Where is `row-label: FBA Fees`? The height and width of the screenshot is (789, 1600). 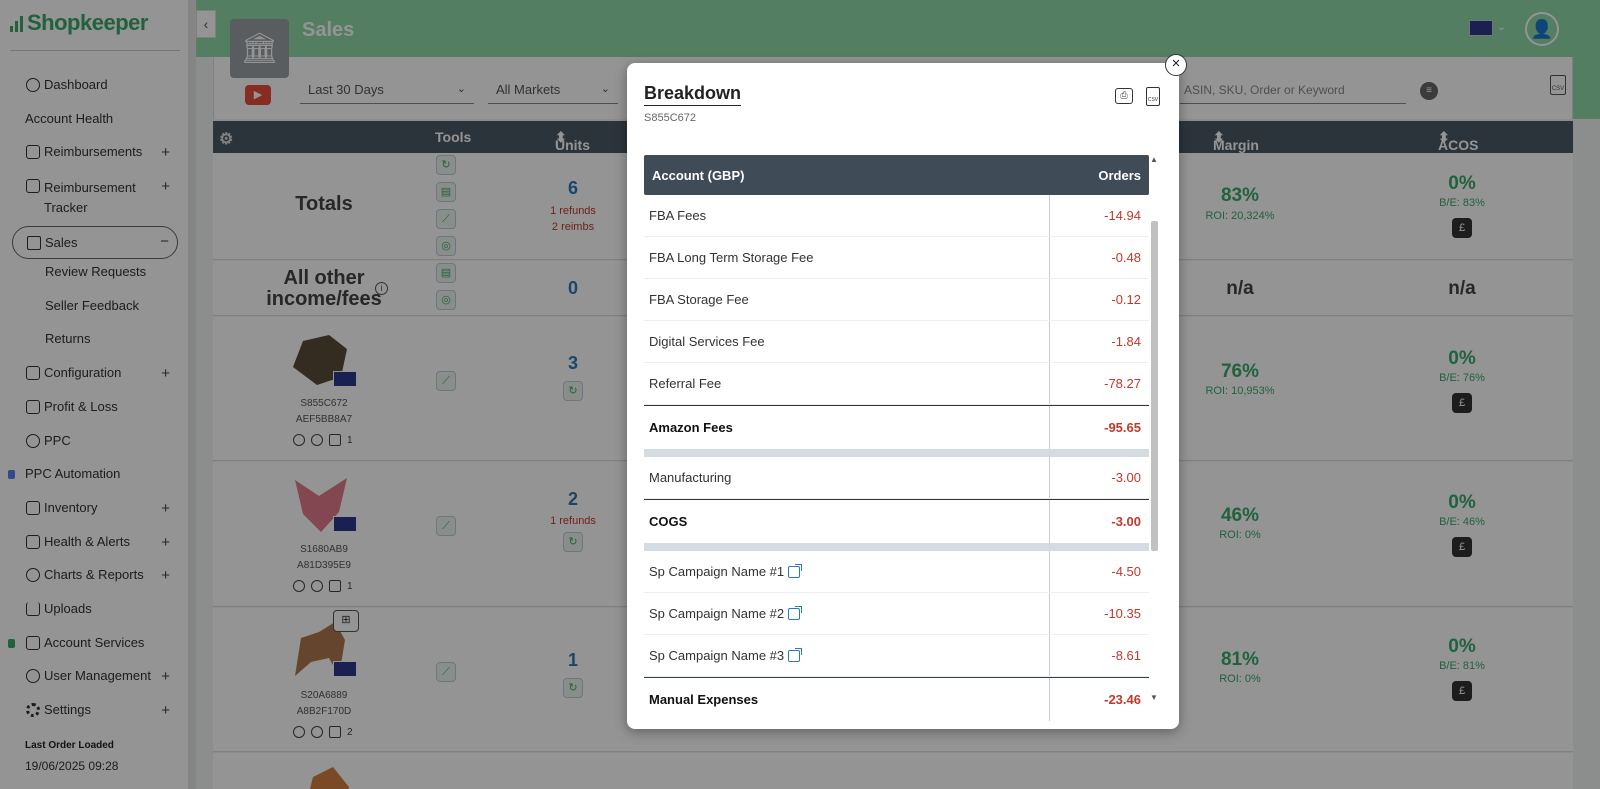
row-label: FBA Fees is located at coordinates (678, 215).